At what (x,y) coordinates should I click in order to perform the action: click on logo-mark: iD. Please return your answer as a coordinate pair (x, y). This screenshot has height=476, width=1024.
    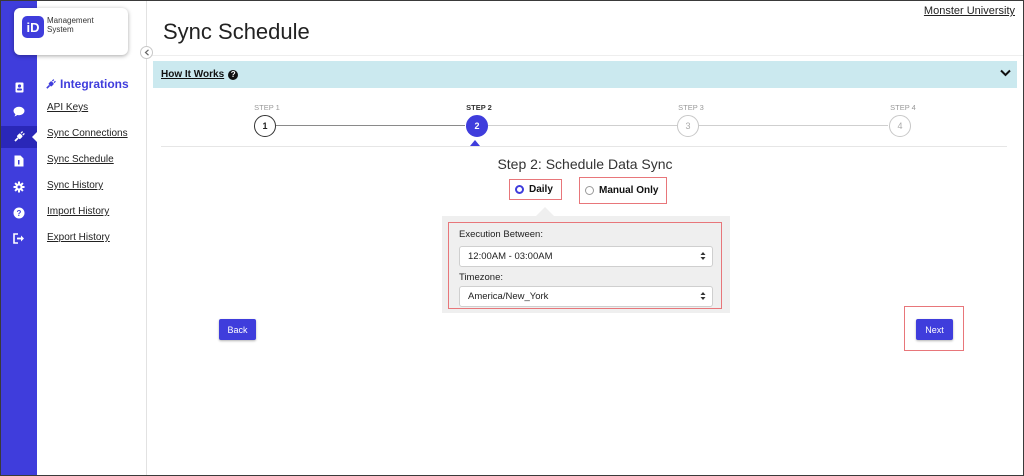
    Looking at the image, I should click on (33, 27).